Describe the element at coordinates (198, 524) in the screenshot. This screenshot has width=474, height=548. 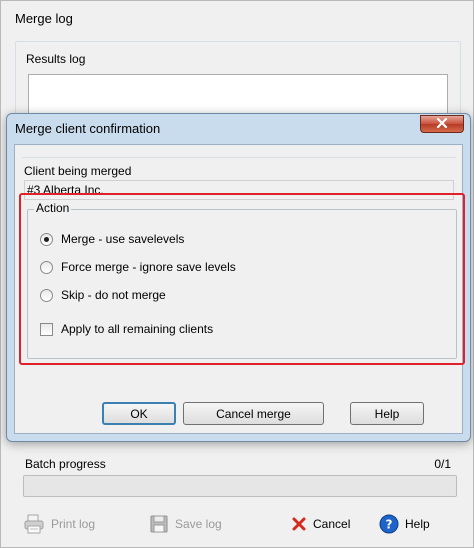
I see `save-log-label: Save log` at that location.